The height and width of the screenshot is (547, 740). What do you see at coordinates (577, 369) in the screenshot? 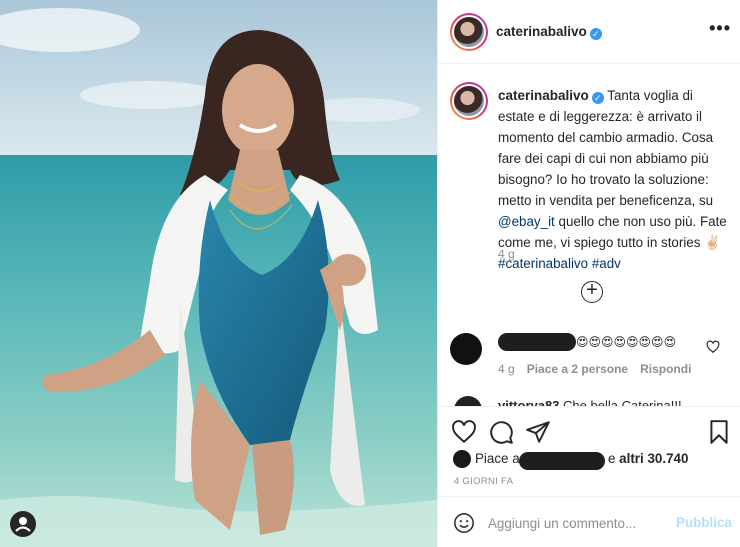
I see `comment-likes-link: Piace a 2 persone` at bounding box center [577, 369].